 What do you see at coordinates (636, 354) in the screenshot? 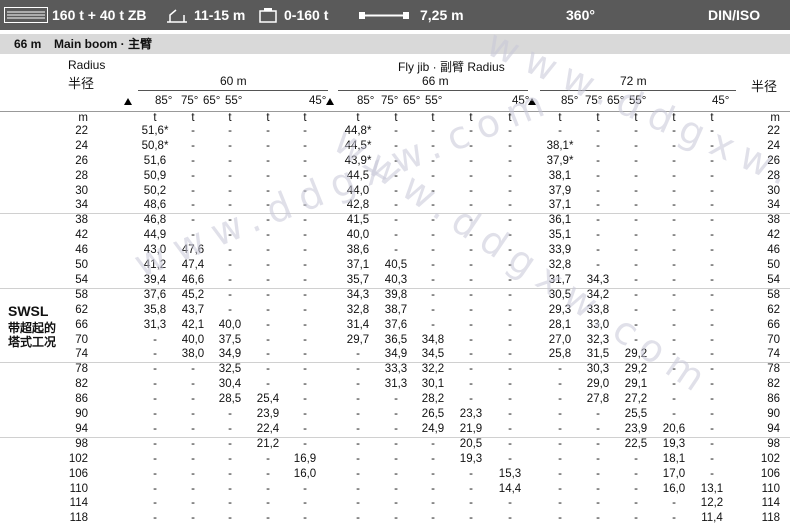
I see `fly-jib-load: 29,2` at bounding box center [636, 354].